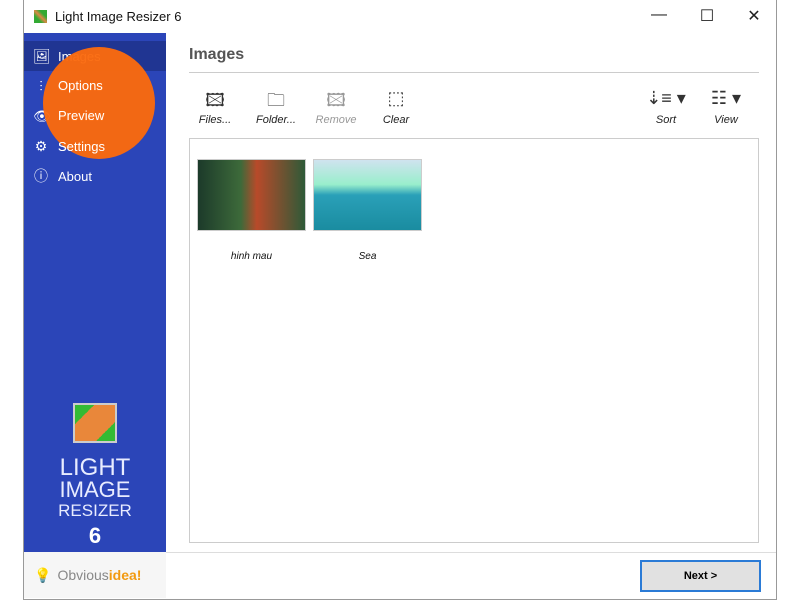 The height and width of the screenshot is (600, 800). What do you see at coordinates (80, 85) in the screenshot?
I see `options-label-overlay: Options` at bounding box center [80, 85].